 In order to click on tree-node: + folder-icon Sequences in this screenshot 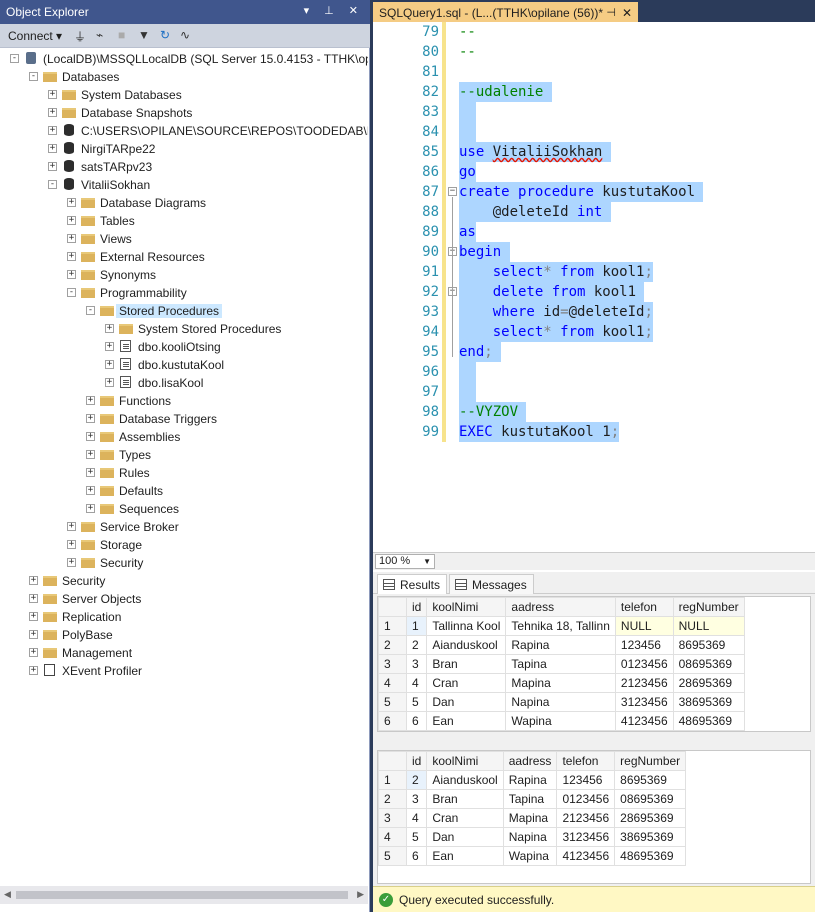, I will do `click(227, 509)`.